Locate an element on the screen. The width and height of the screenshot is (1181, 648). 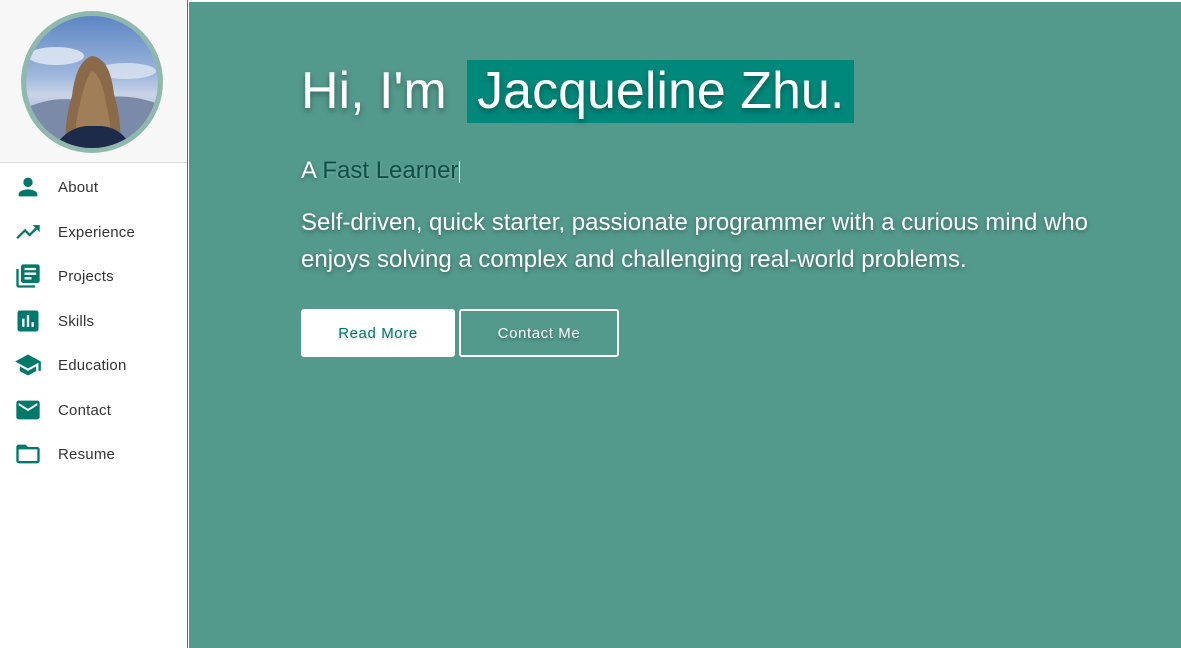
bar-chart-icon is located at coordinates (28, 321).